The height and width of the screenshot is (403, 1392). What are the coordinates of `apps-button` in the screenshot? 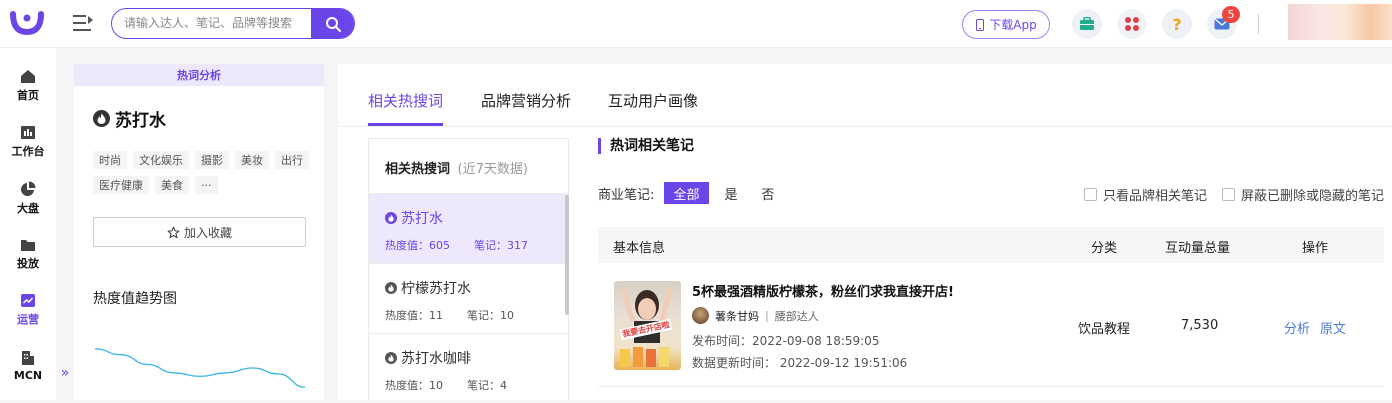 It's located at (1132, 24).